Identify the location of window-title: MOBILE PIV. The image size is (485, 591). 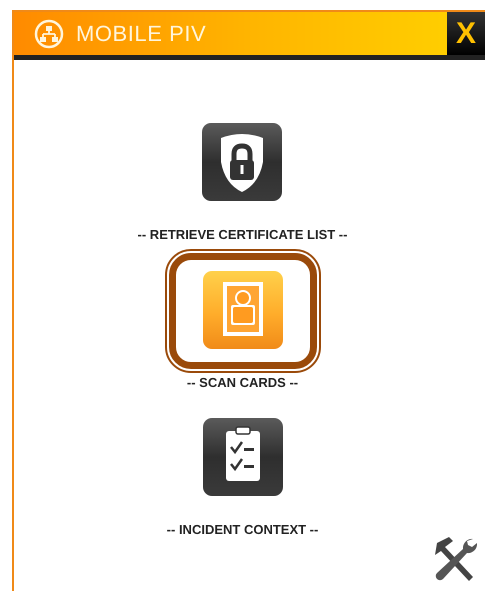
(141, 34).